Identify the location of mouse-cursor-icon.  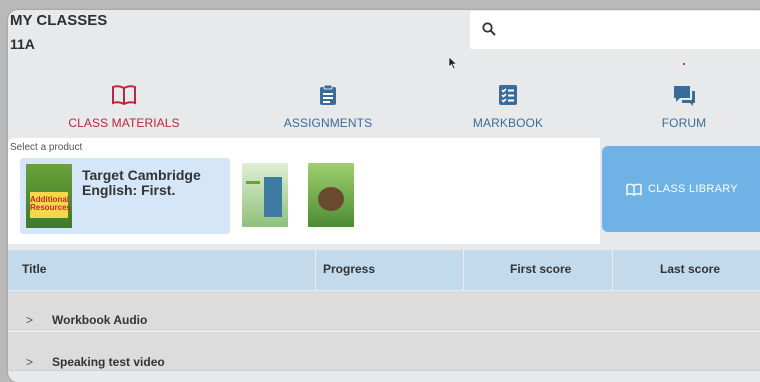
(453, 63).